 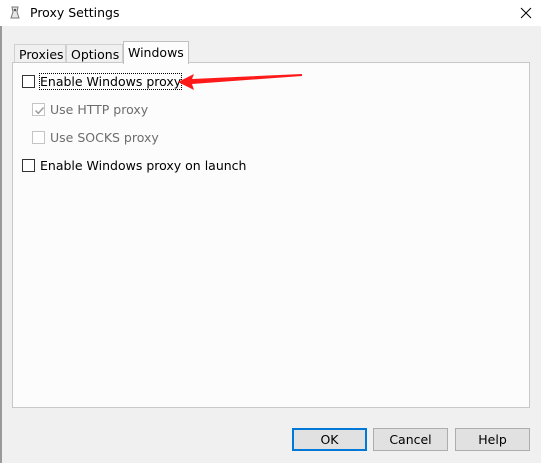 What do you see at coordinates (38, 137) in the screenshot?
I see `use-socks-proxy-checkbox` at bounding box center [38, 137].